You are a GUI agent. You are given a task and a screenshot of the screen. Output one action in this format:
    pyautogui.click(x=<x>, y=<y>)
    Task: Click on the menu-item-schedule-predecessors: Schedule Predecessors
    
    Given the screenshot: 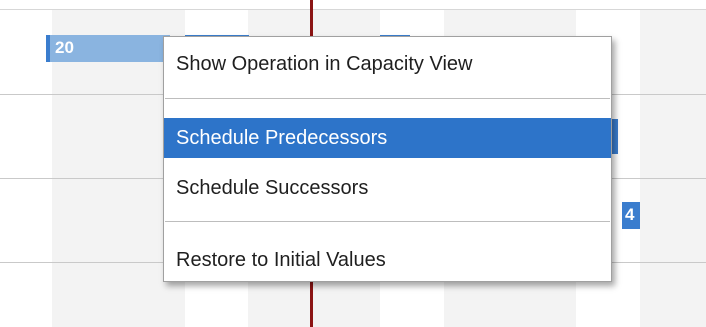 What is the action you would take?
    pyautogui.click(x=387, y=138)
    